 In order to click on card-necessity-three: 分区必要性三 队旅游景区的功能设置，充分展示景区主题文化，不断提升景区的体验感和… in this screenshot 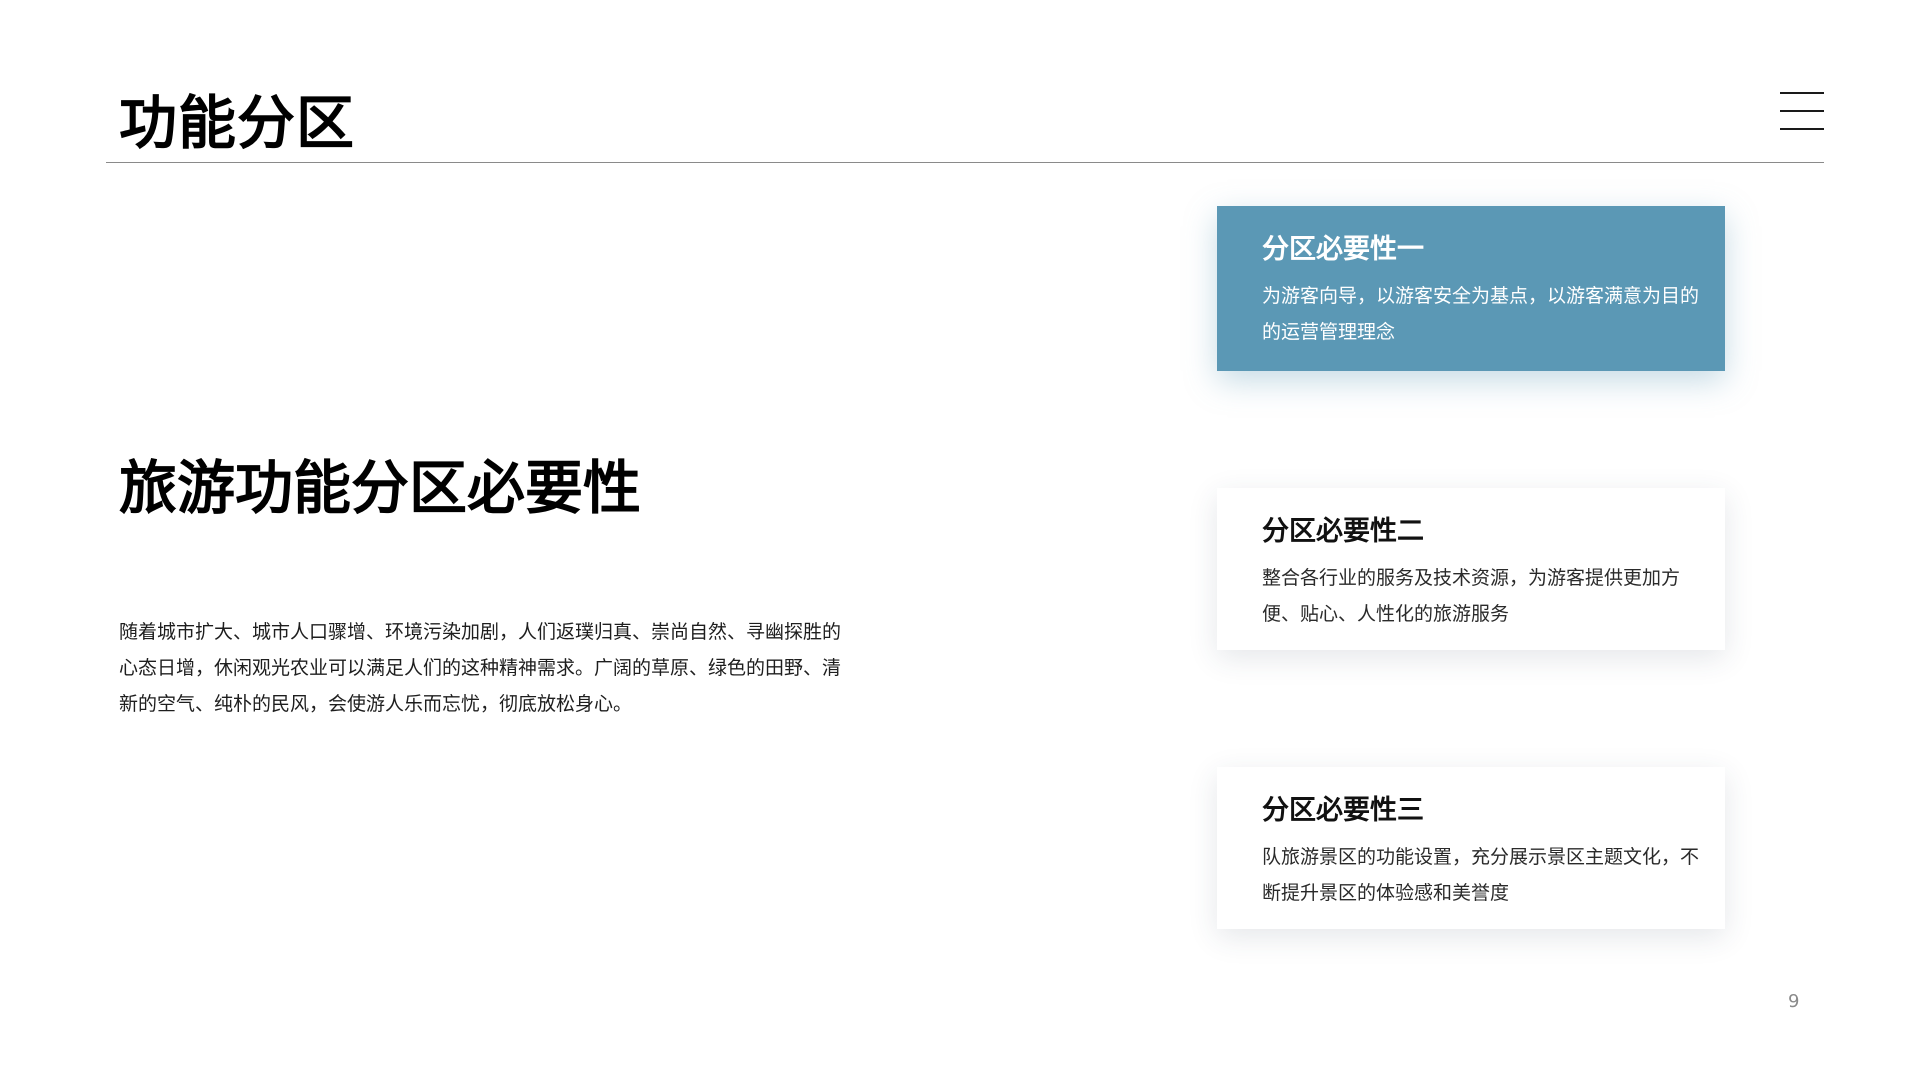, I will do `click(1471, 848)`.